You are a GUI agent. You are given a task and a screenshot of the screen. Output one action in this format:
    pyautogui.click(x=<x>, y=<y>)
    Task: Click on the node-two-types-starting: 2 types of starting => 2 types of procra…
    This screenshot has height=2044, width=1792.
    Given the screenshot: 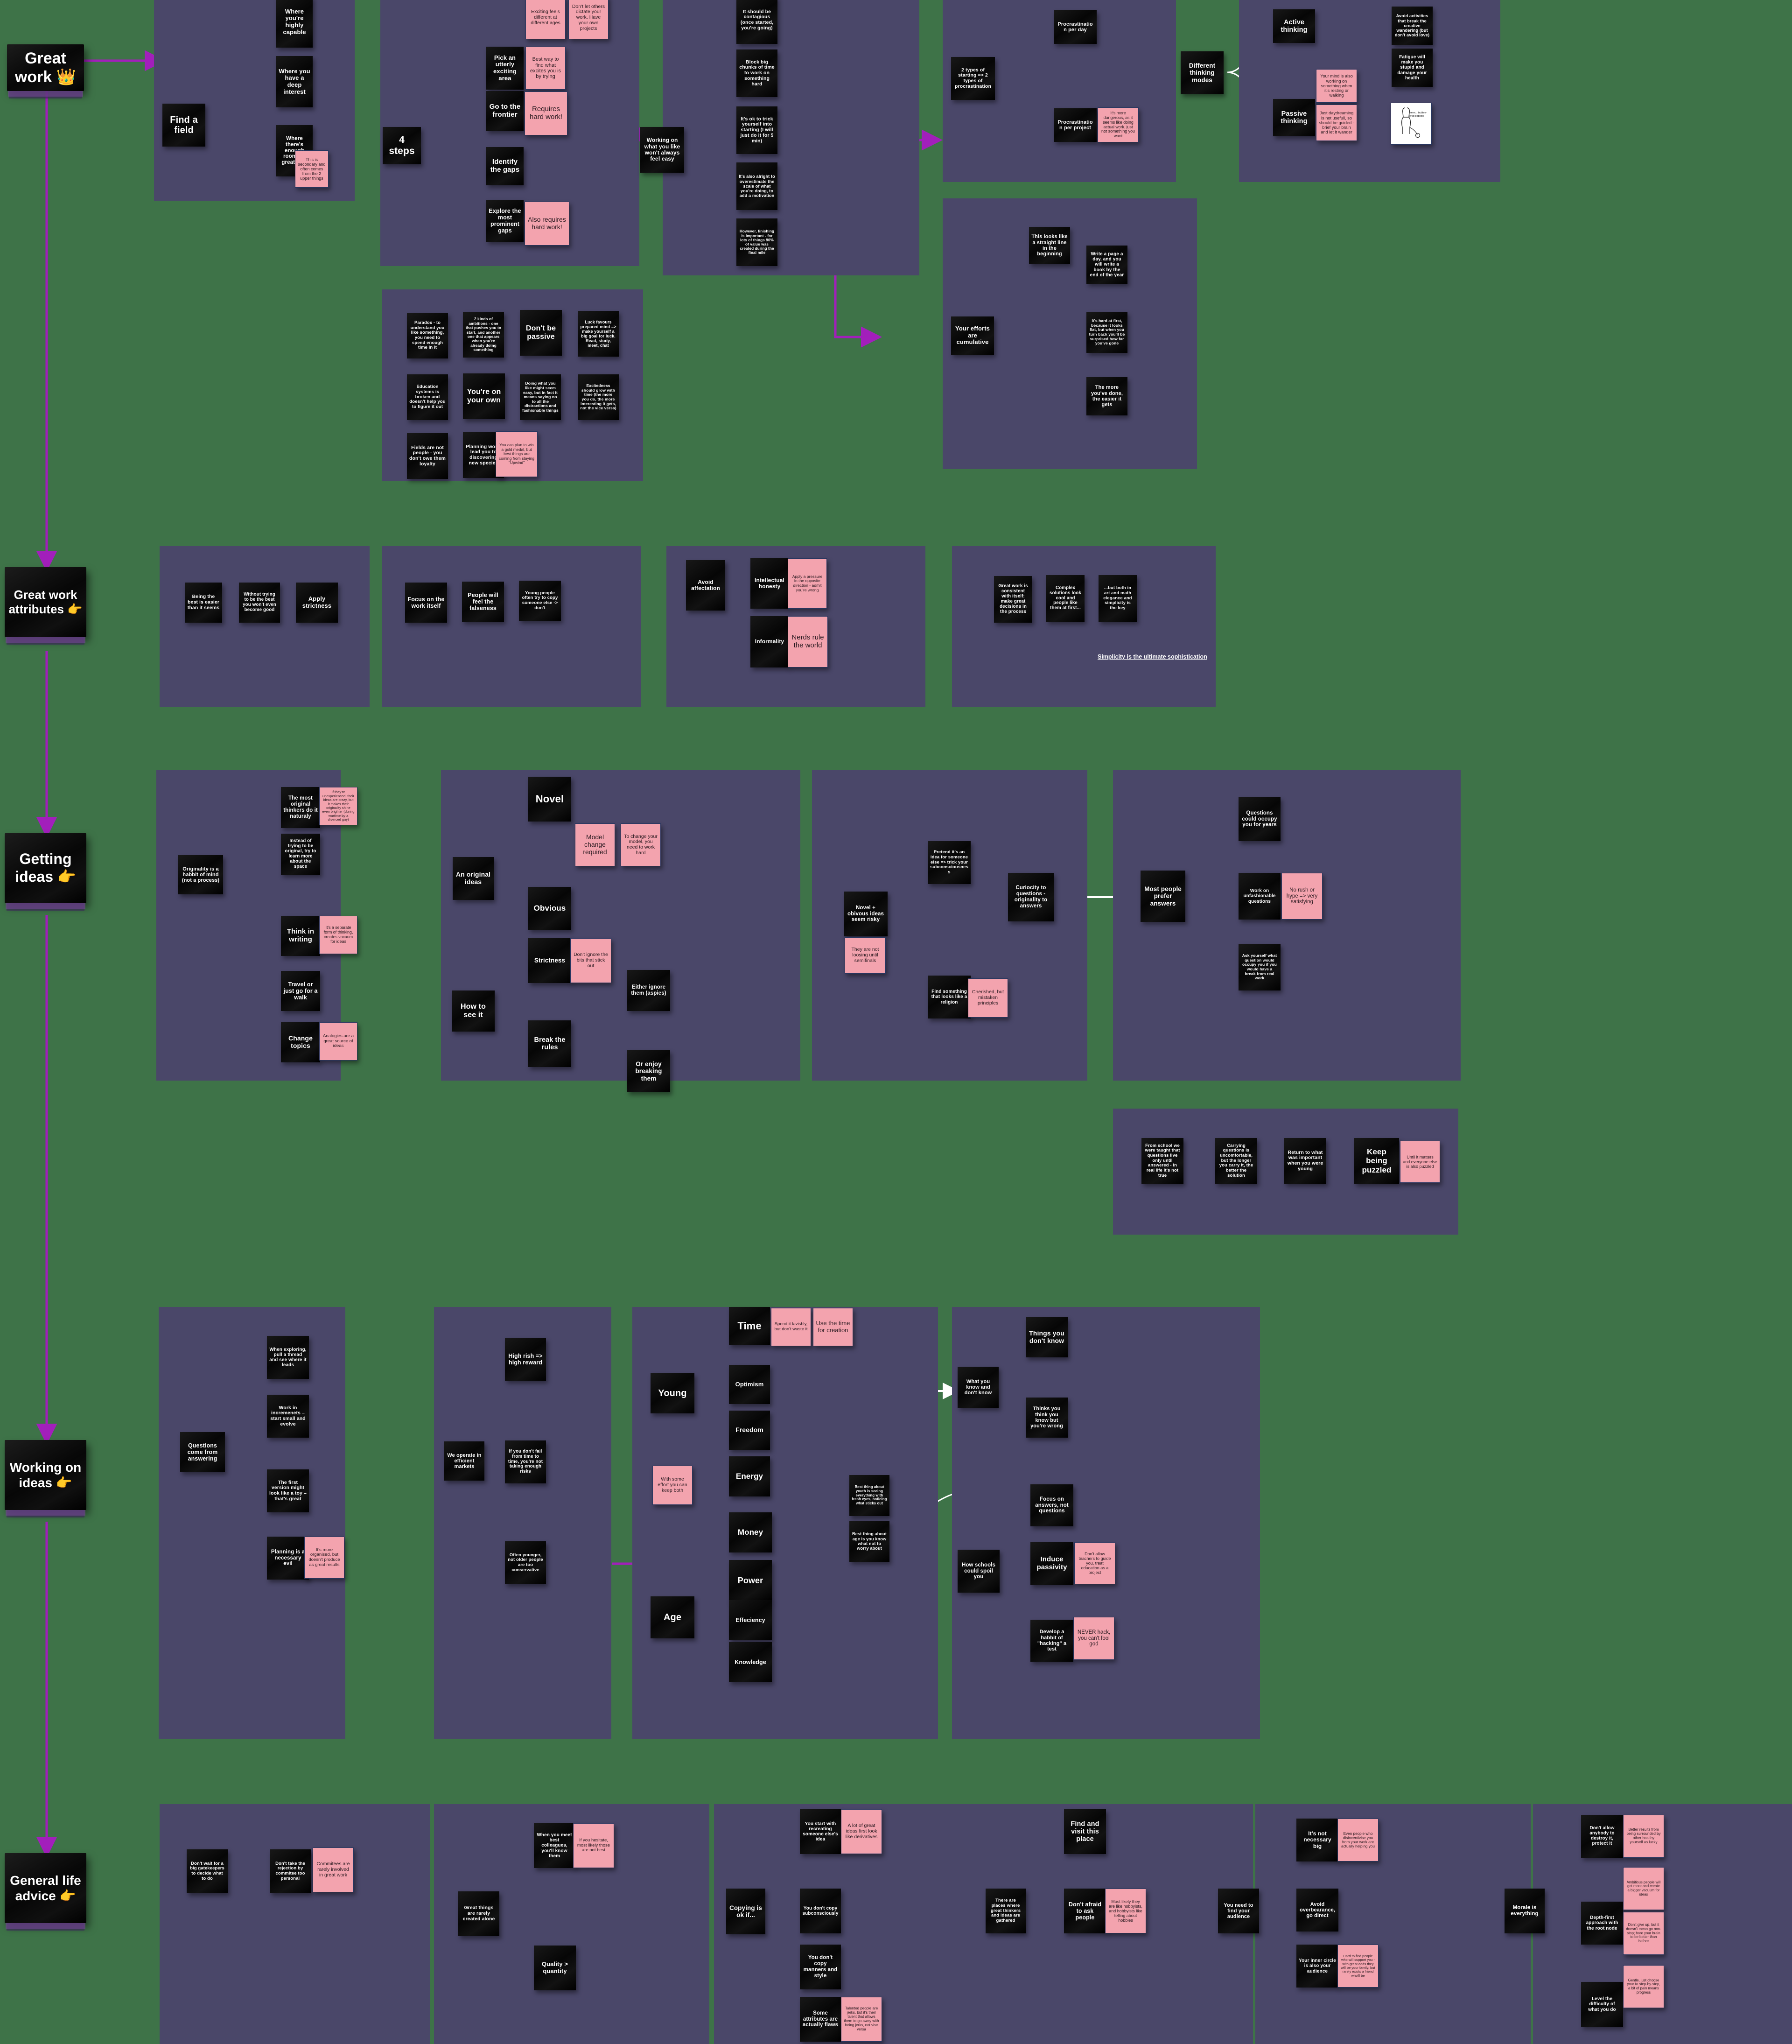 What is the action you would take?
    pyautogui.click(x=973, y=78)
    